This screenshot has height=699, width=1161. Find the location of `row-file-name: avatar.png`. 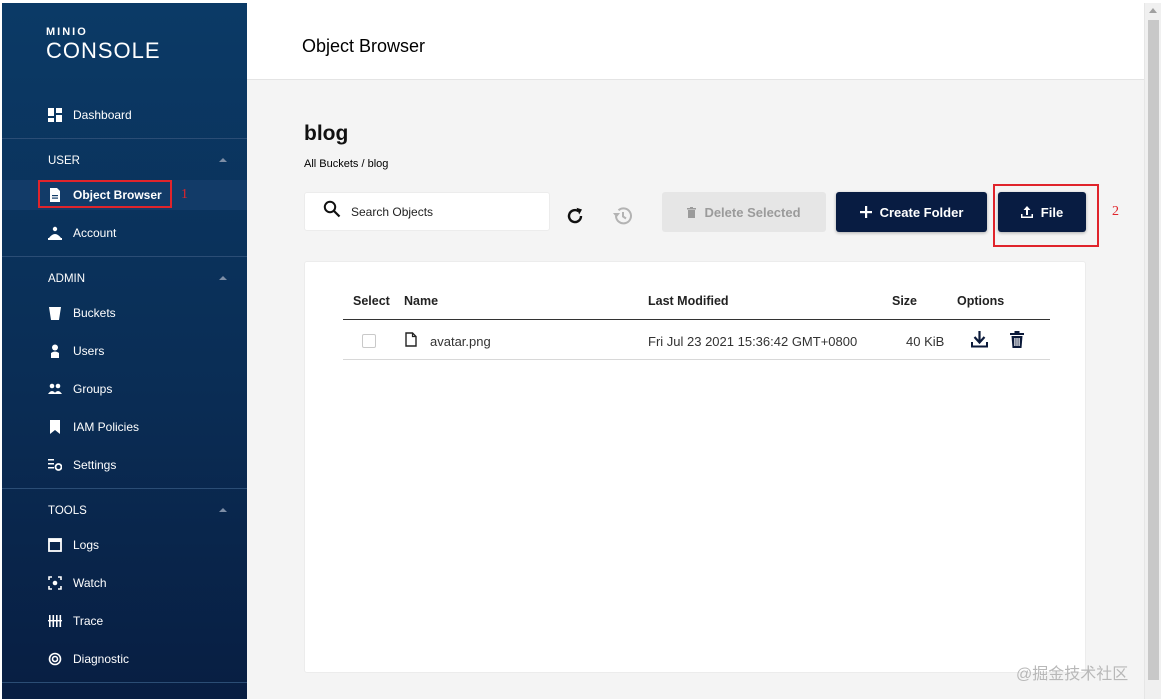

row-file-name: avatar.png is located at coordinates (460, 341).